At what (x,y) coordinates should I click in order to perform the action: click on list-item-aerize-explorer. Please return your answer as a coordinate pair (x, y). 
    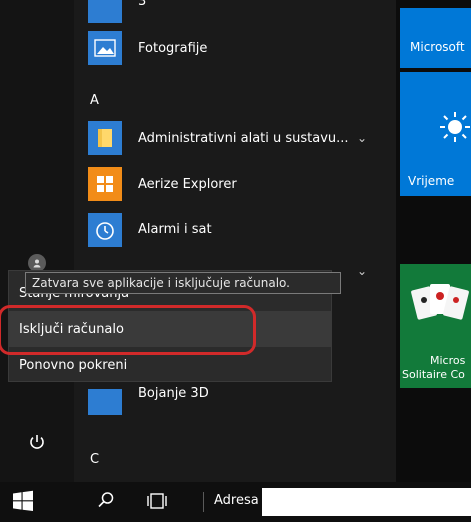
    Looking at the image, I should click on (105, 184).